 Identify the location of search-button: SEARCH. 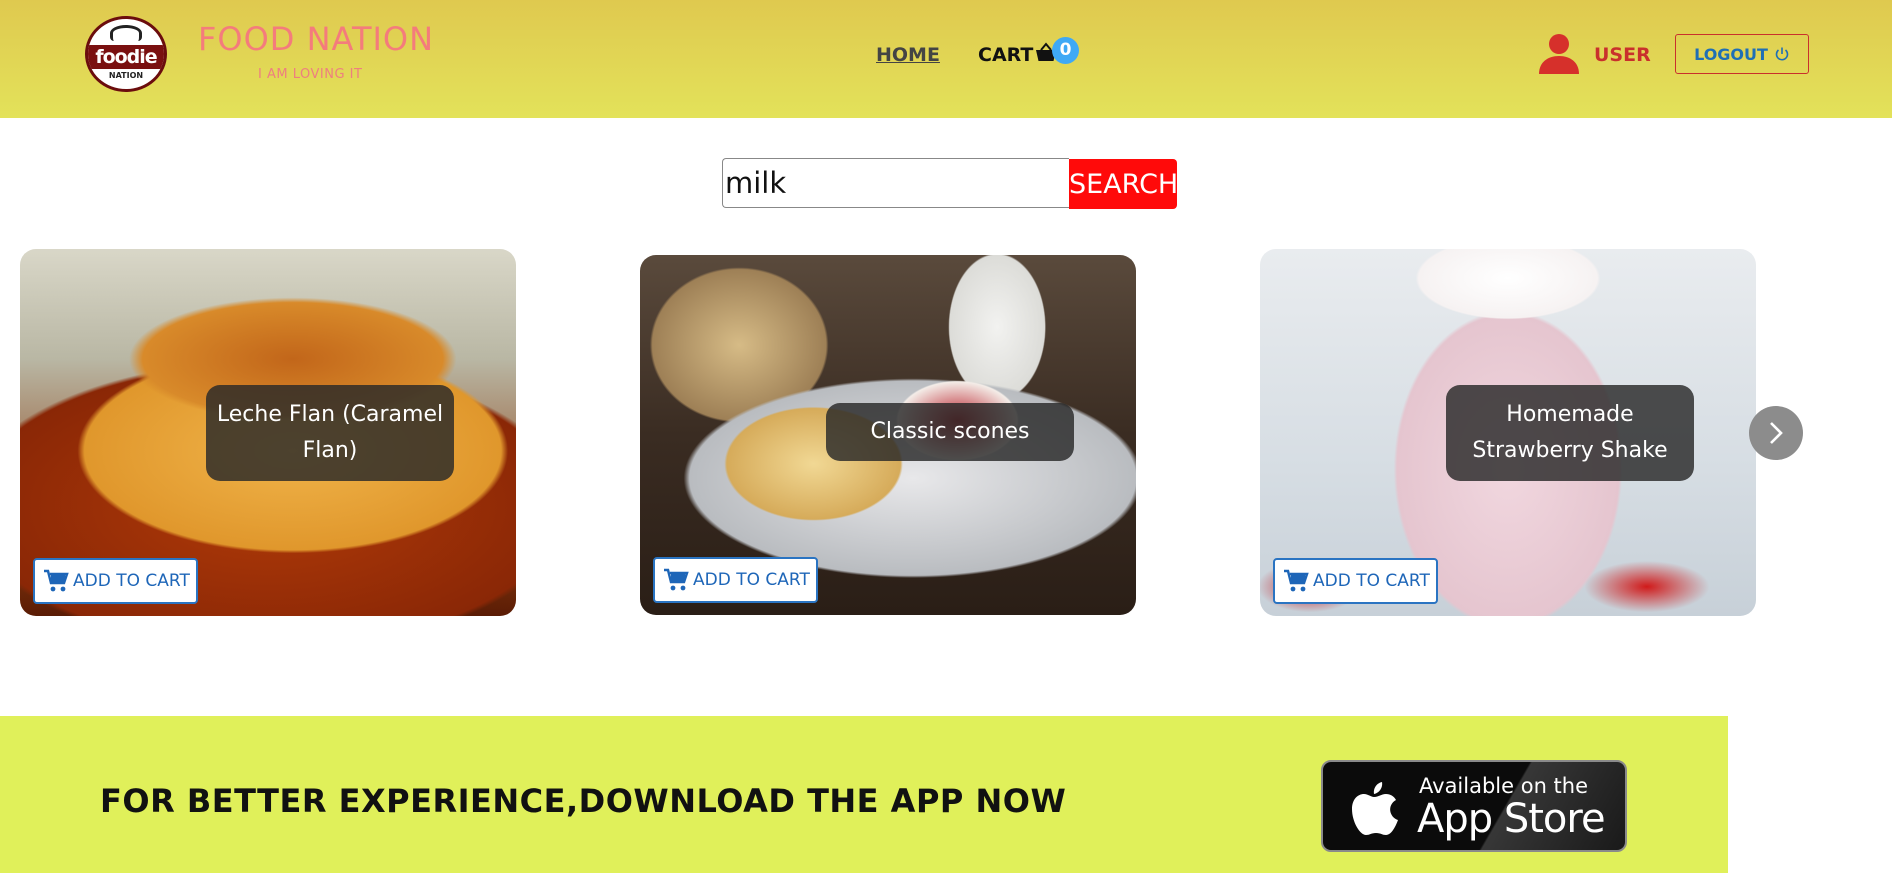
(1123, 184).